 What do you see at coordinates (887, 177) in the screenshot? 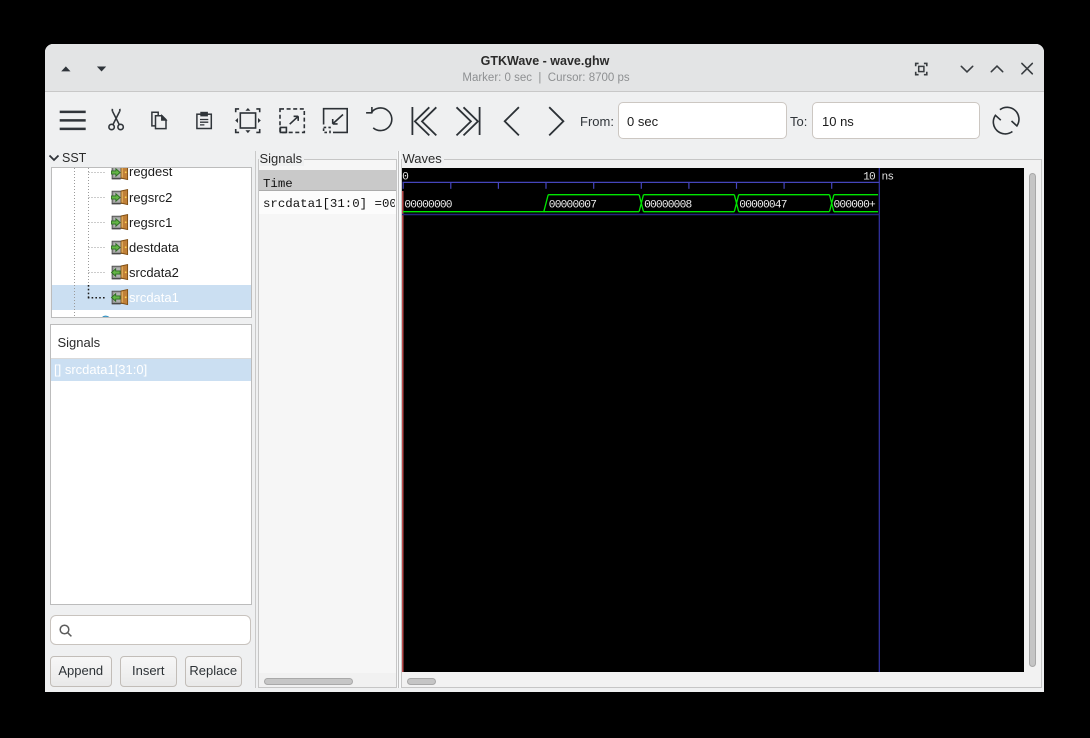
I see `svg-text: ns` at bounding box center [887, 177].